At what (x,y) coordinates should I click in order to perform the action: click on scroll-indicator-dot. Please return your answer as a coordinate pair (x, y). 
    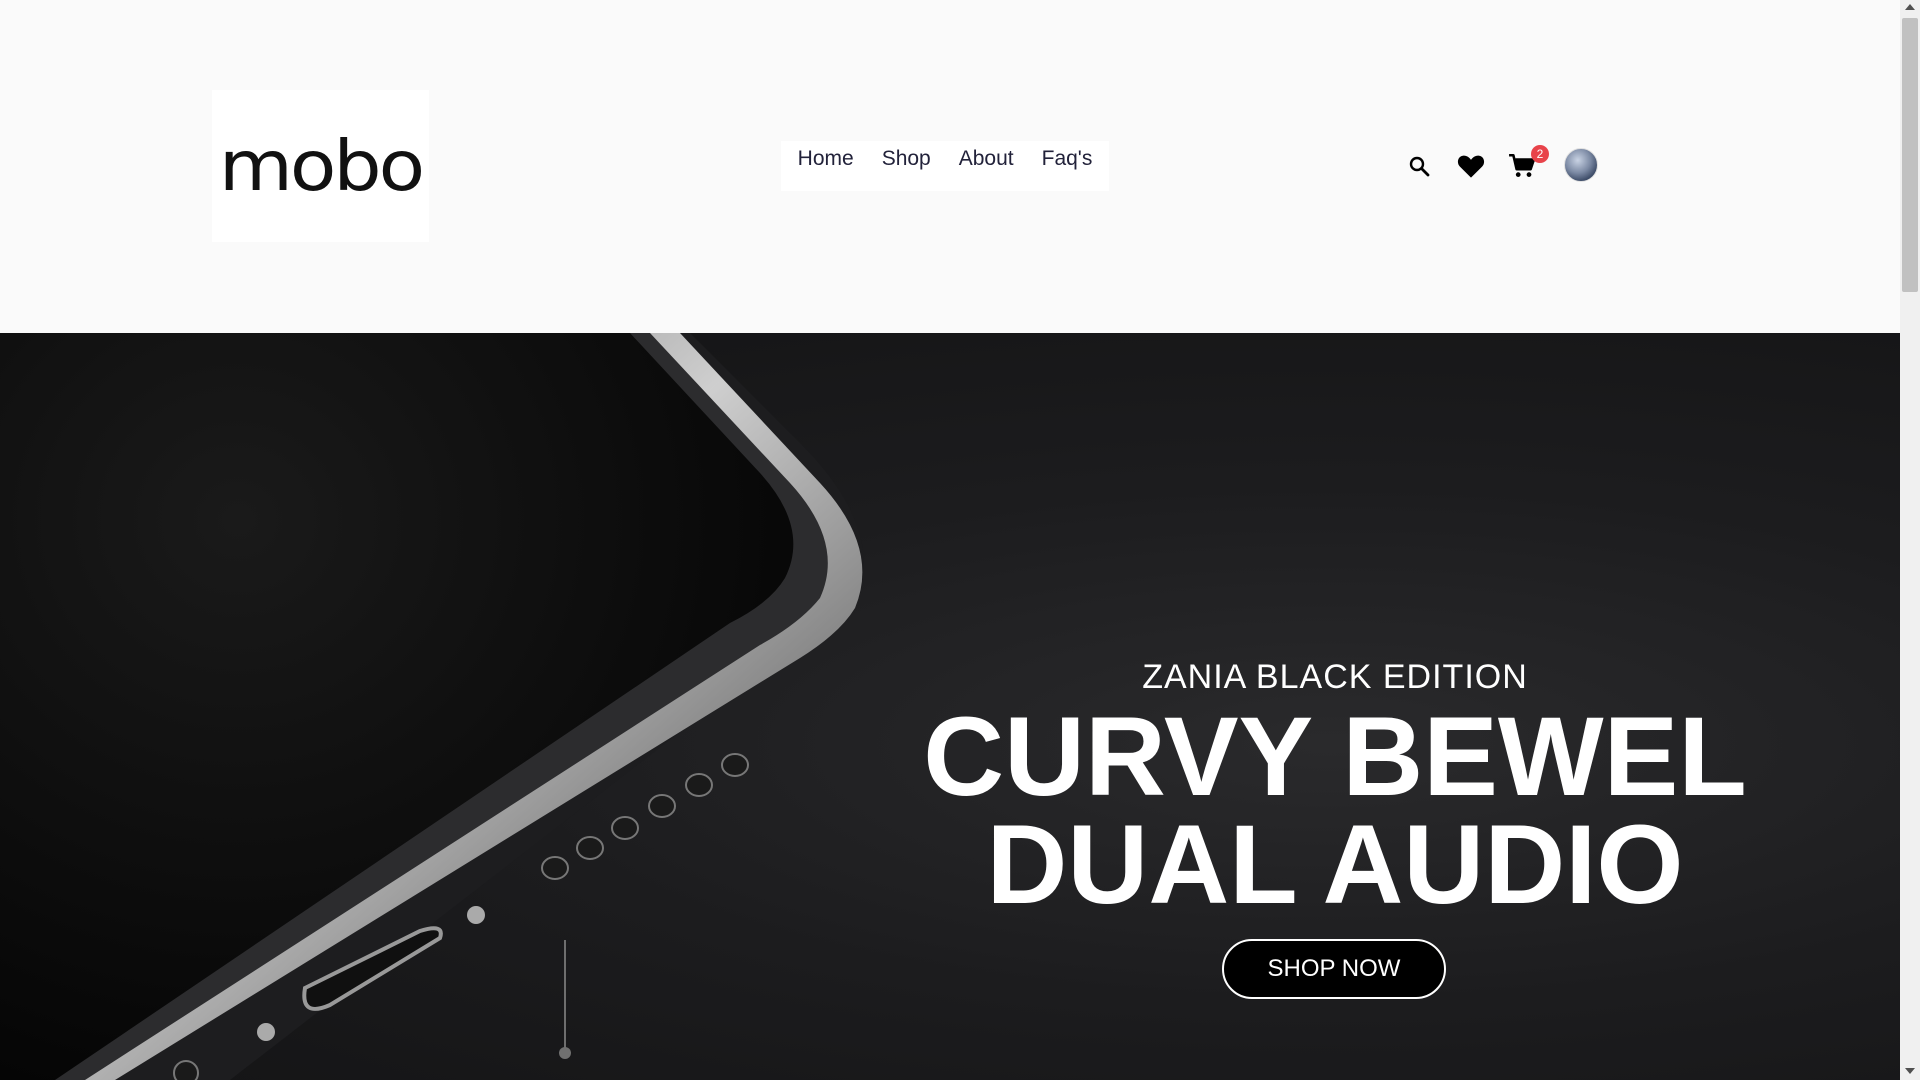
    Looking at the image, I should click on (565, 1053).